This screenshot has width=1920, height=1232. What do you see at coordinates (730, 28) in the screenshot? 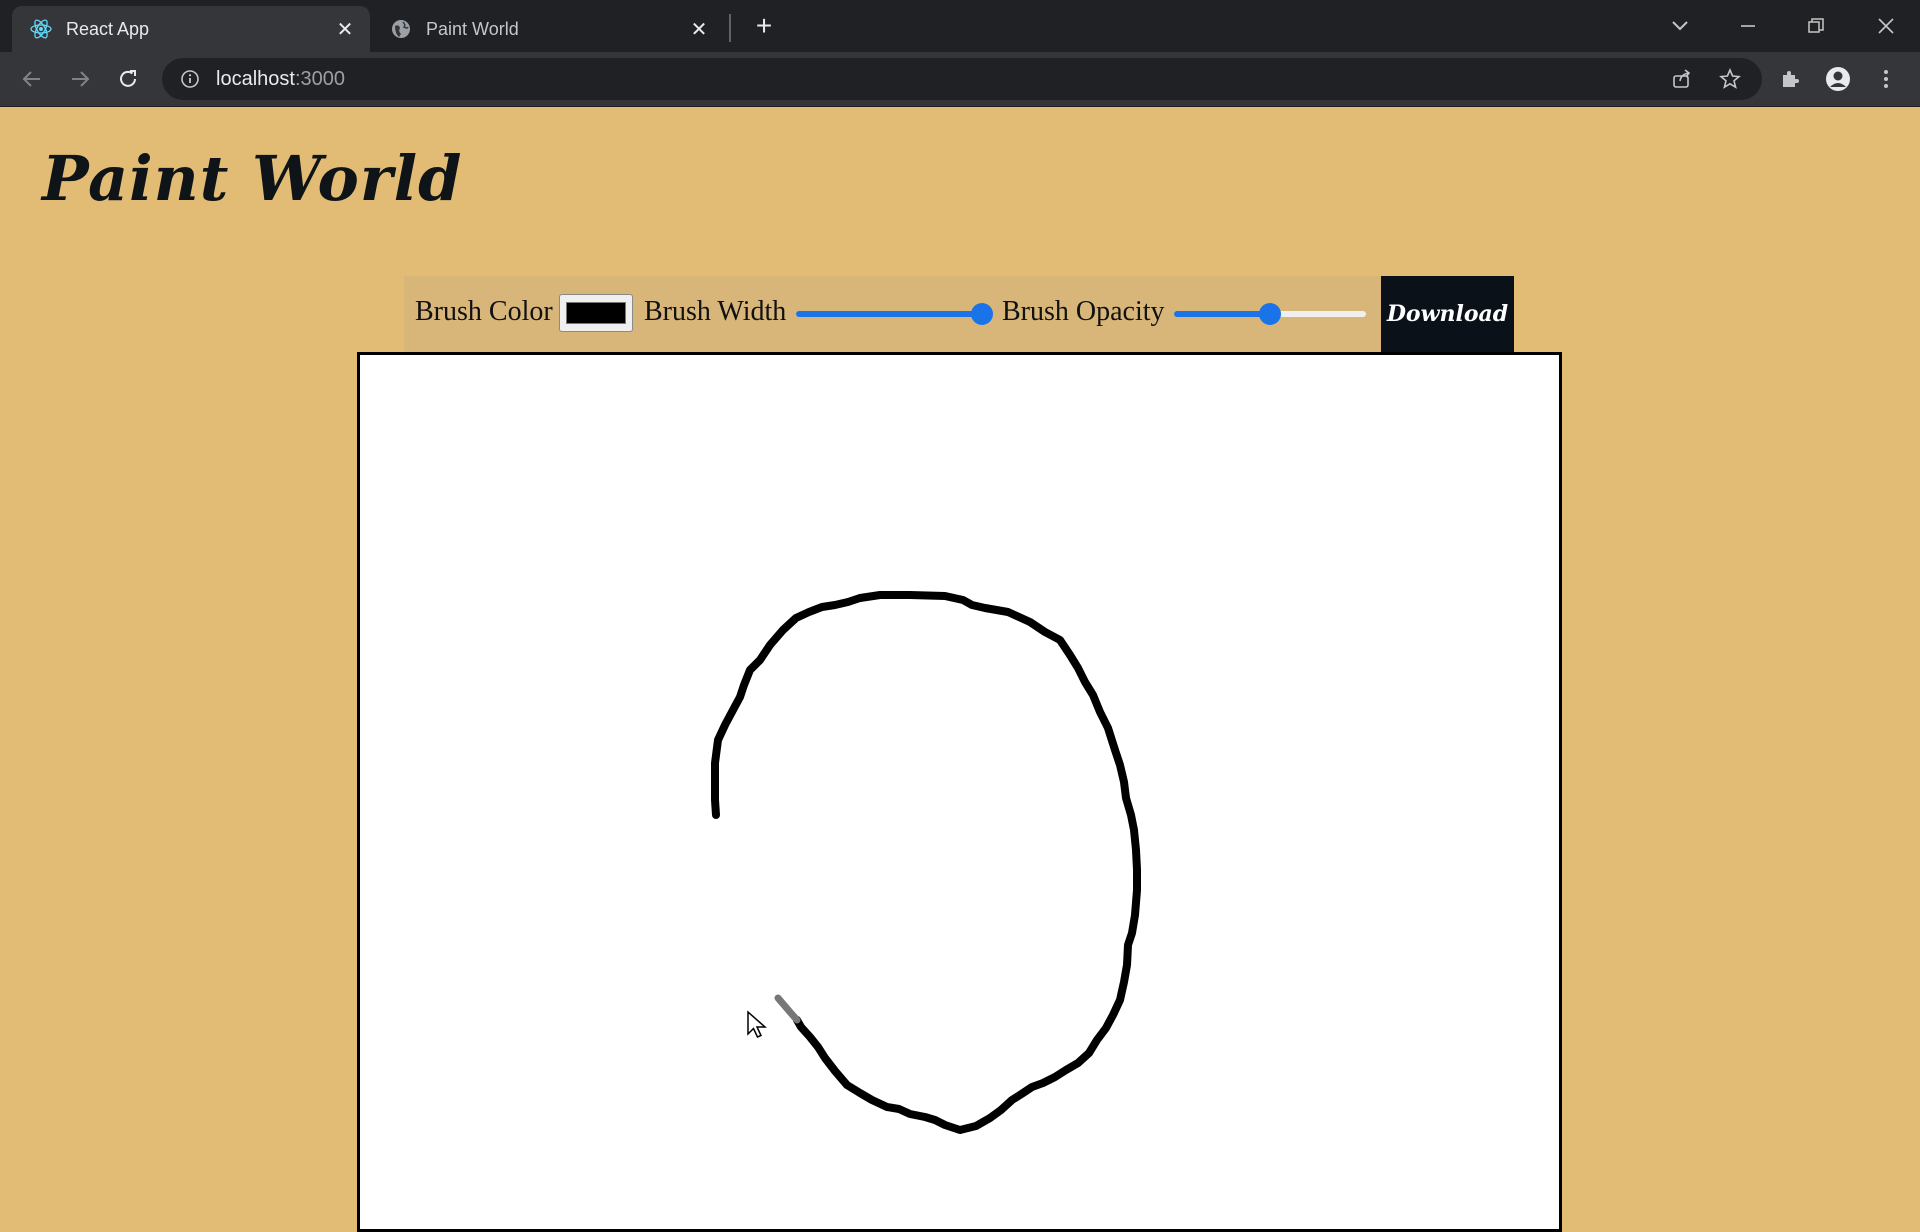
I see `tab-separator` at bounding box center [730, 28].